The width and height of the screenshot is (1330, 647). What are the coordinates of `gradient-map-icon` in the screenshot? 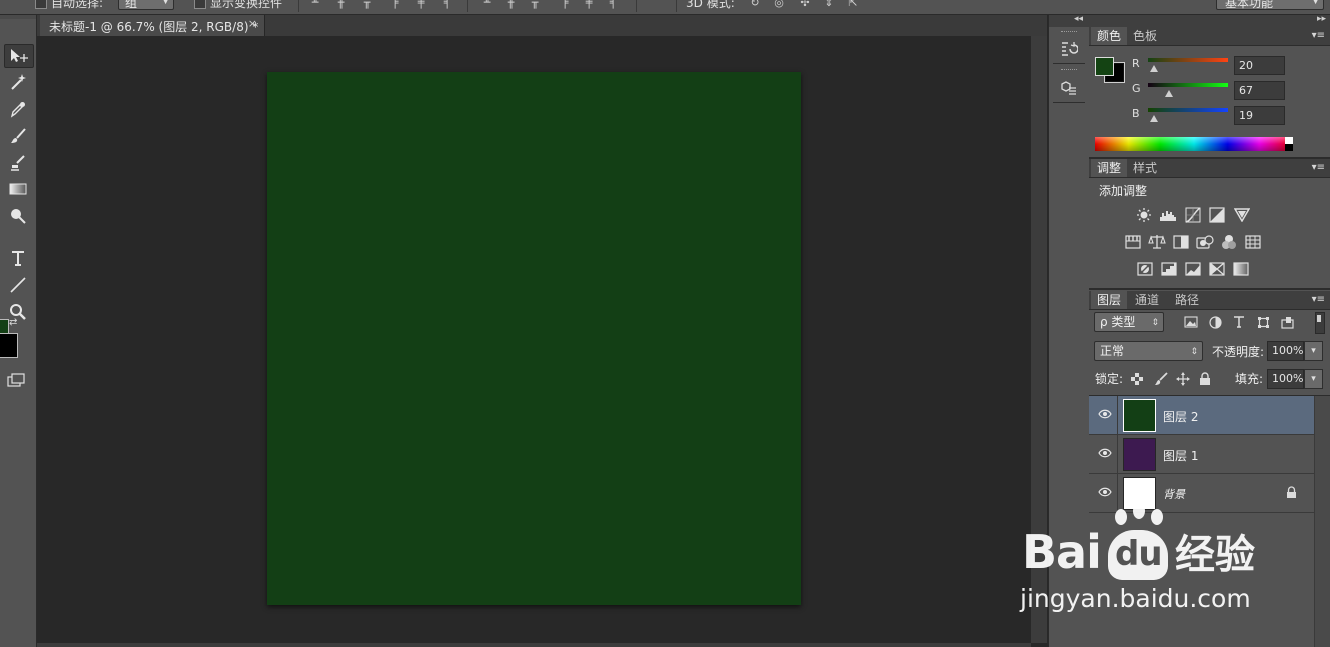 It's located at (1241, 269).